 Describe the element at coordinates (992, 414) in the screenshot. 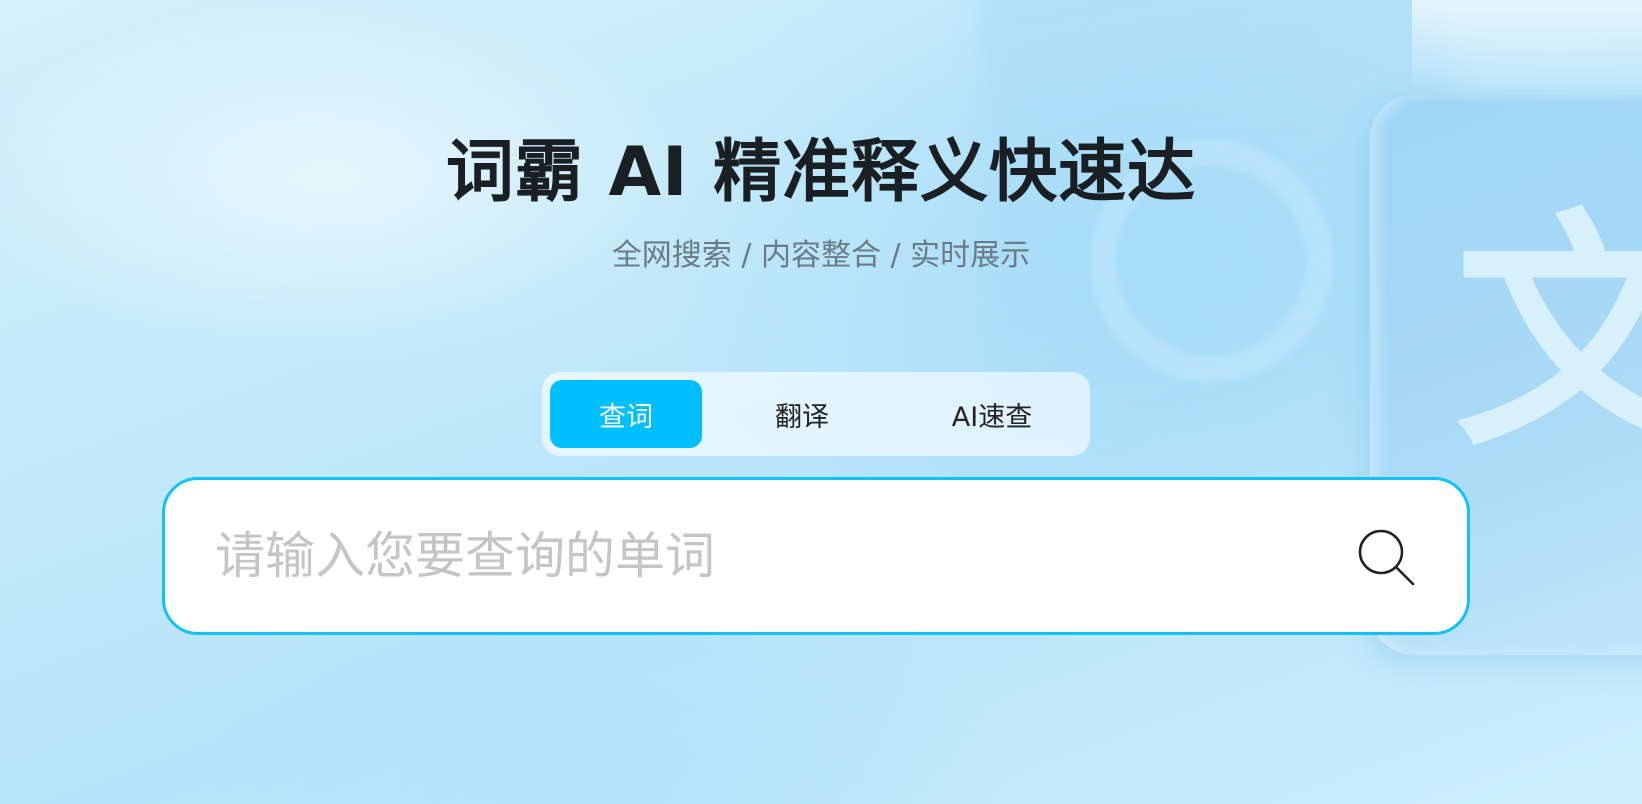

I see `tab-ai-quick-search: AI速查` at that location.